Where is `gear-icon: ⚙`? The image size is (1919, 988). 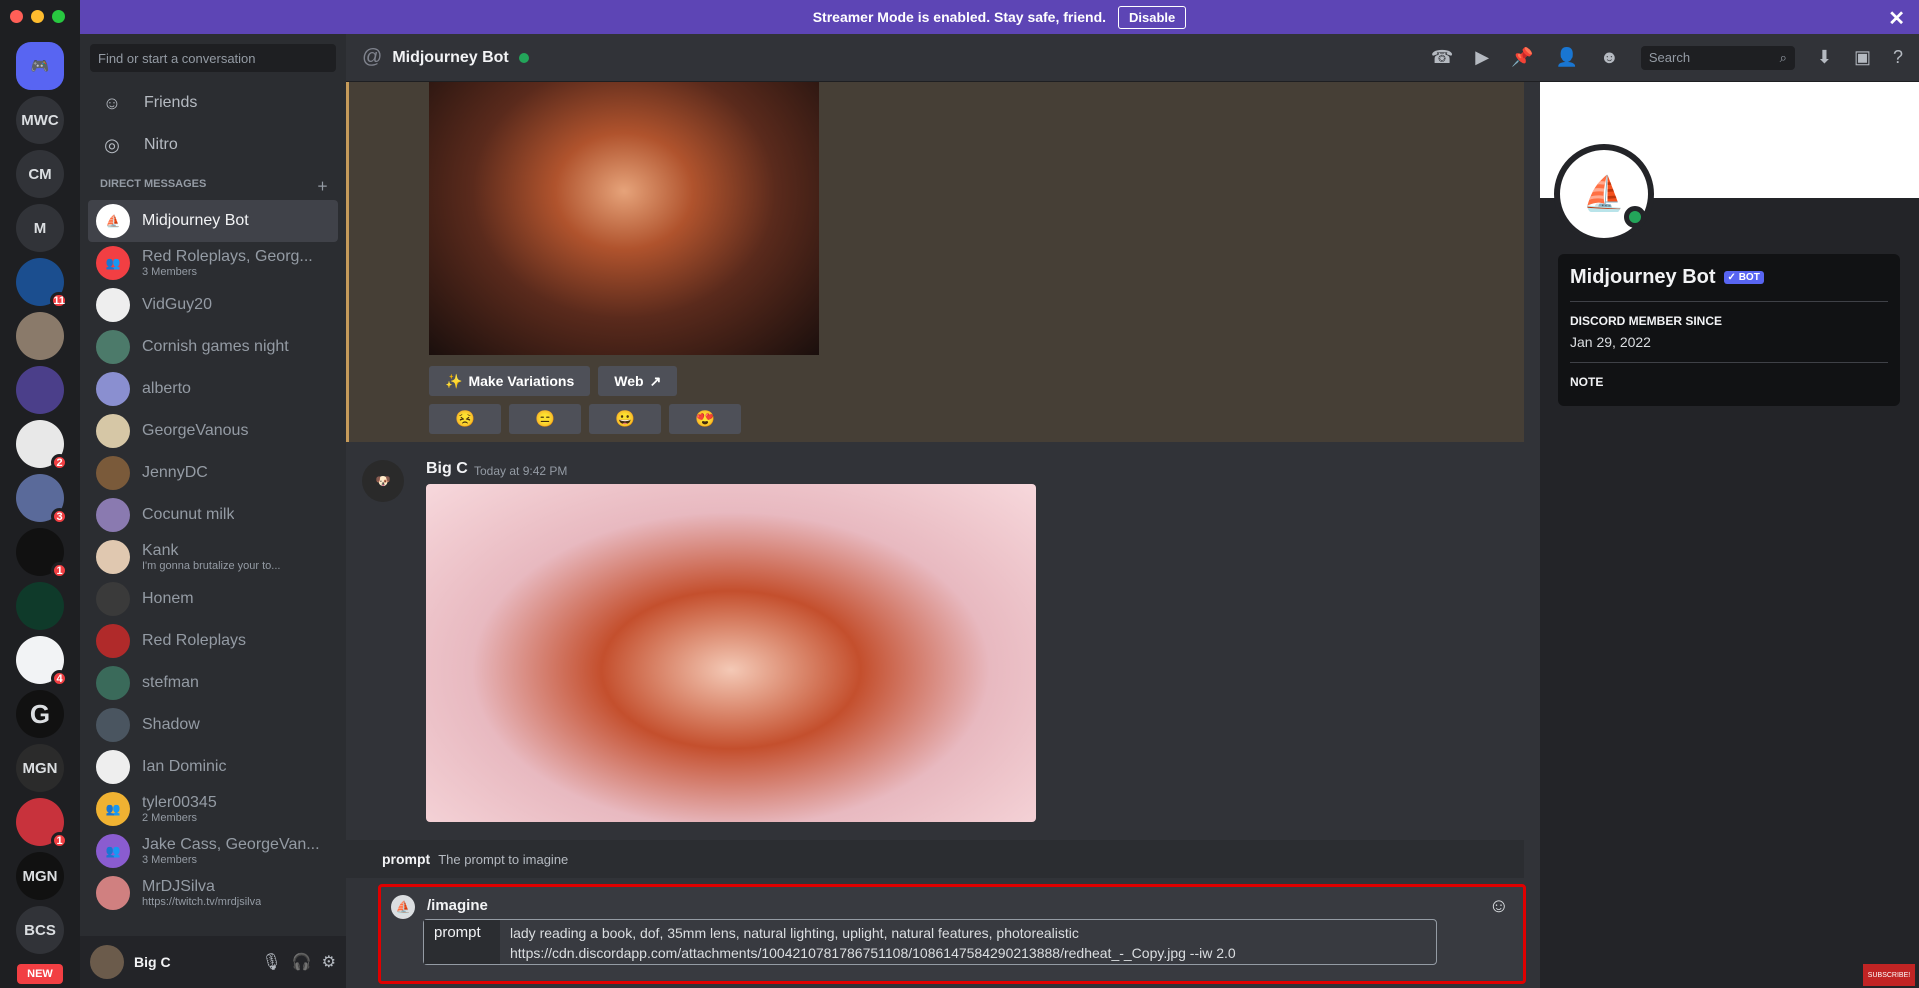 gear-icon: ⚙ is located at coordinates (329, 962).